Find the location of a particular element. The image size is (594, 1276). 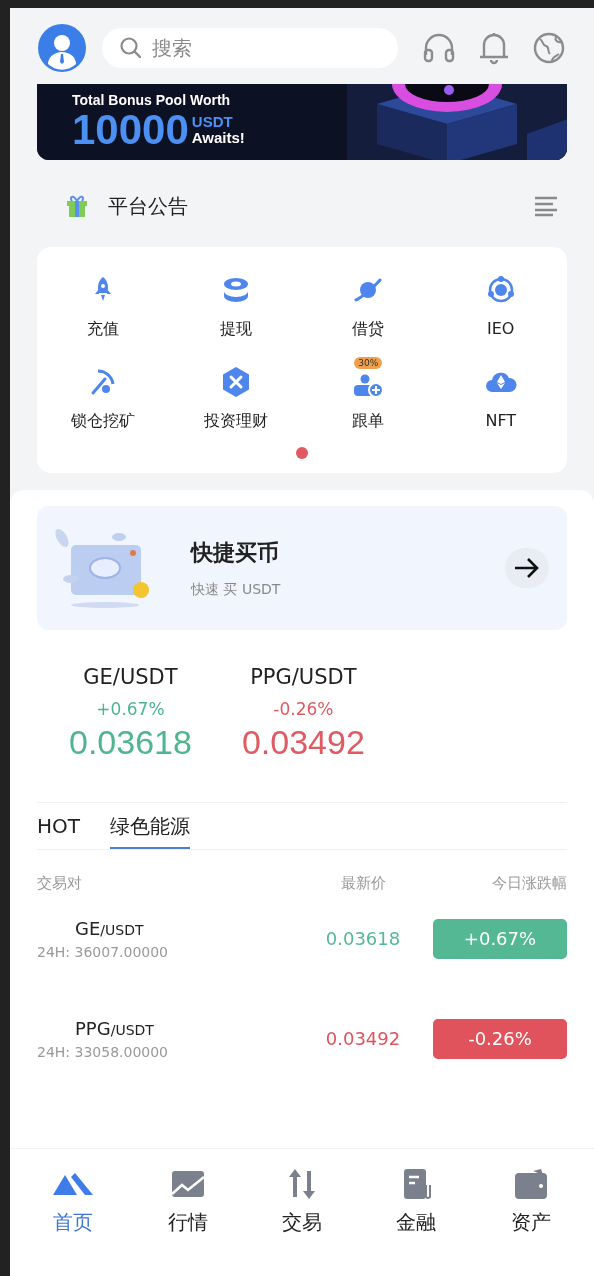

ticker-pair: PPG/USDT is located at coordinates (303, 678).